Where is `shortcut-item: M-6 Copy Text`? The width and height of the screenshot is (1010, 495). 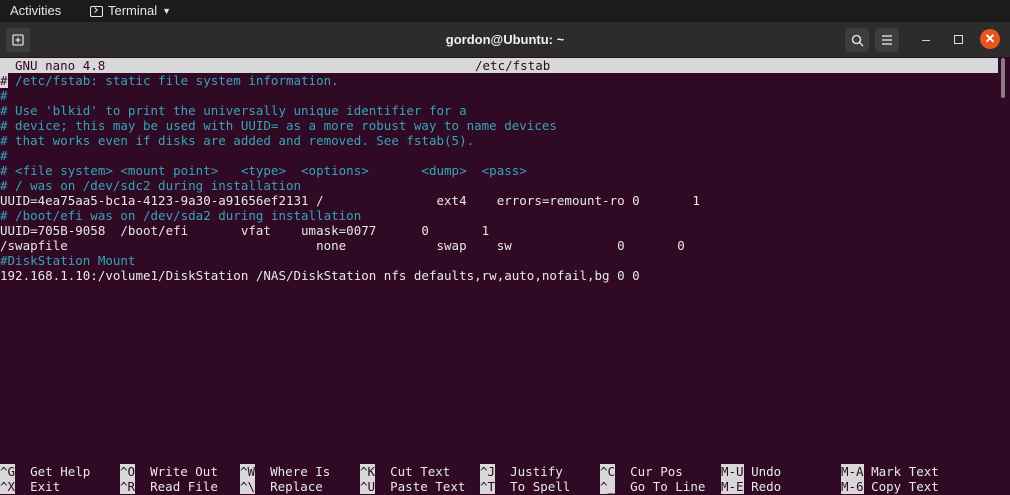
shortcut-item: M-6 Copy Text is located at coordinates (890, 486).